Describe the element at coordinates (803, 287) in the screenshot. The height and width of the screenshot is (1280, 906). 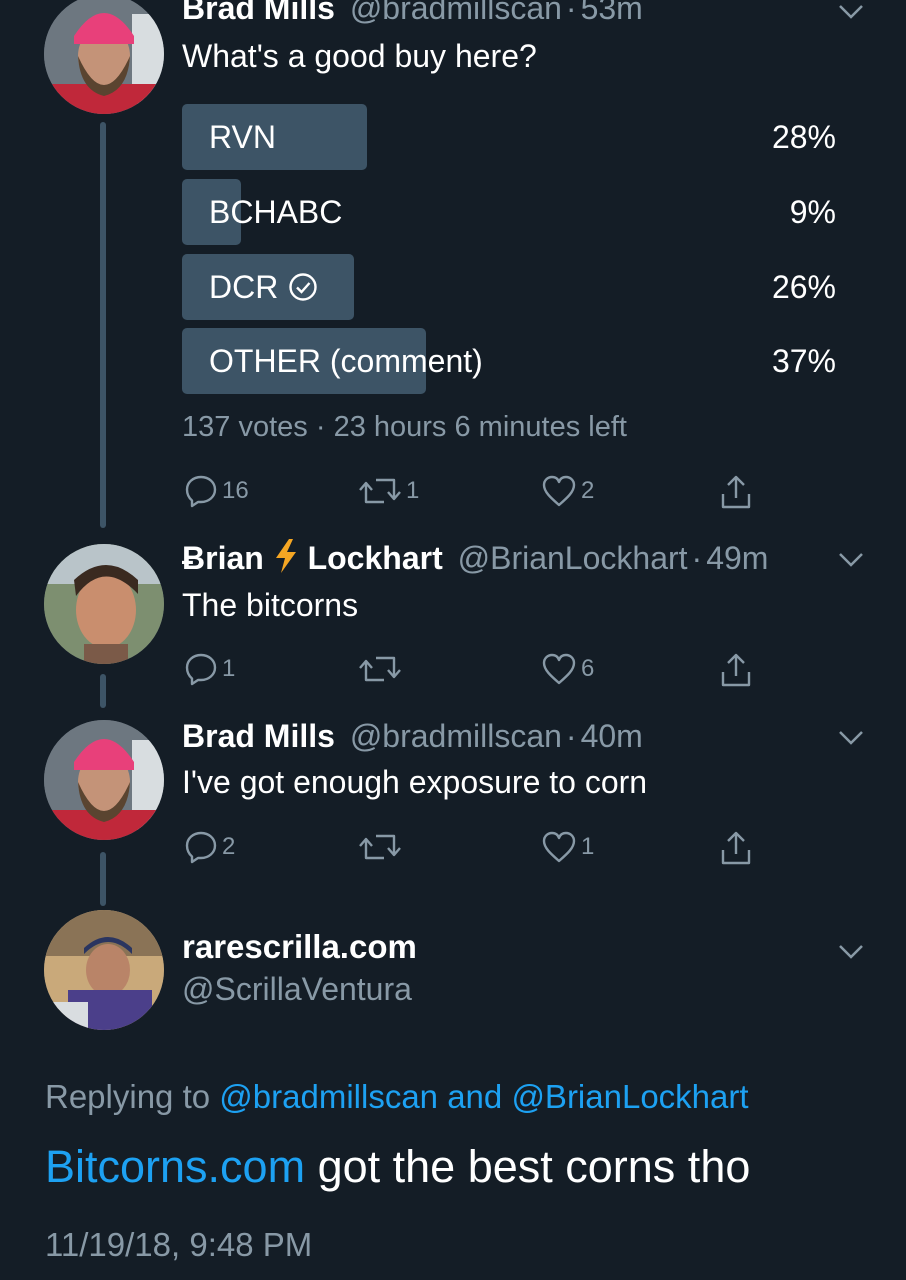
I see `poll-option-percent: 26%` at that location.